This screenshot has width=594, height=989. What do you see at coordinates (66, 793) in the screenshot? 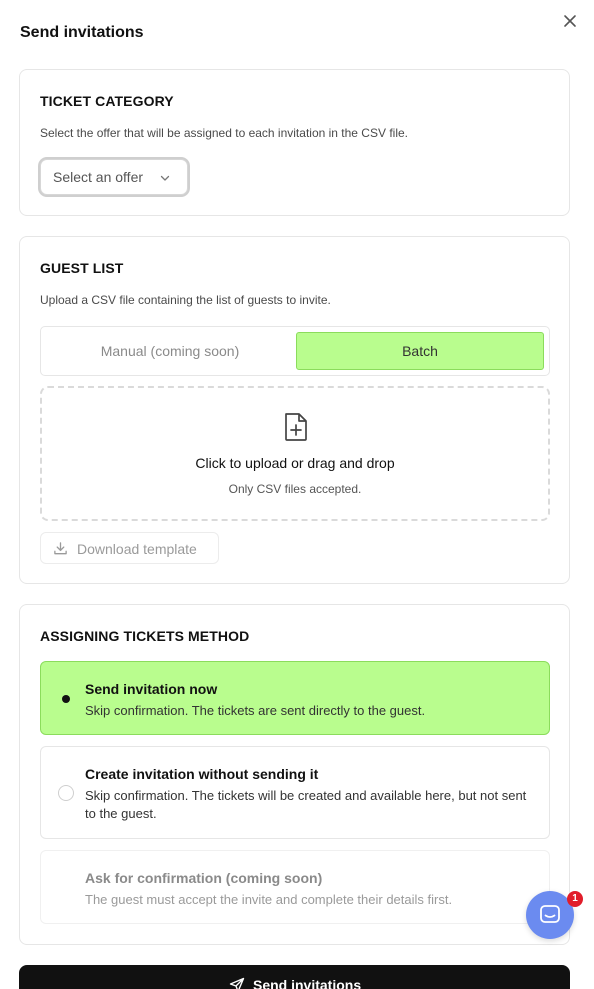
I see `radio-unselected` at bounding box center [66, 793].